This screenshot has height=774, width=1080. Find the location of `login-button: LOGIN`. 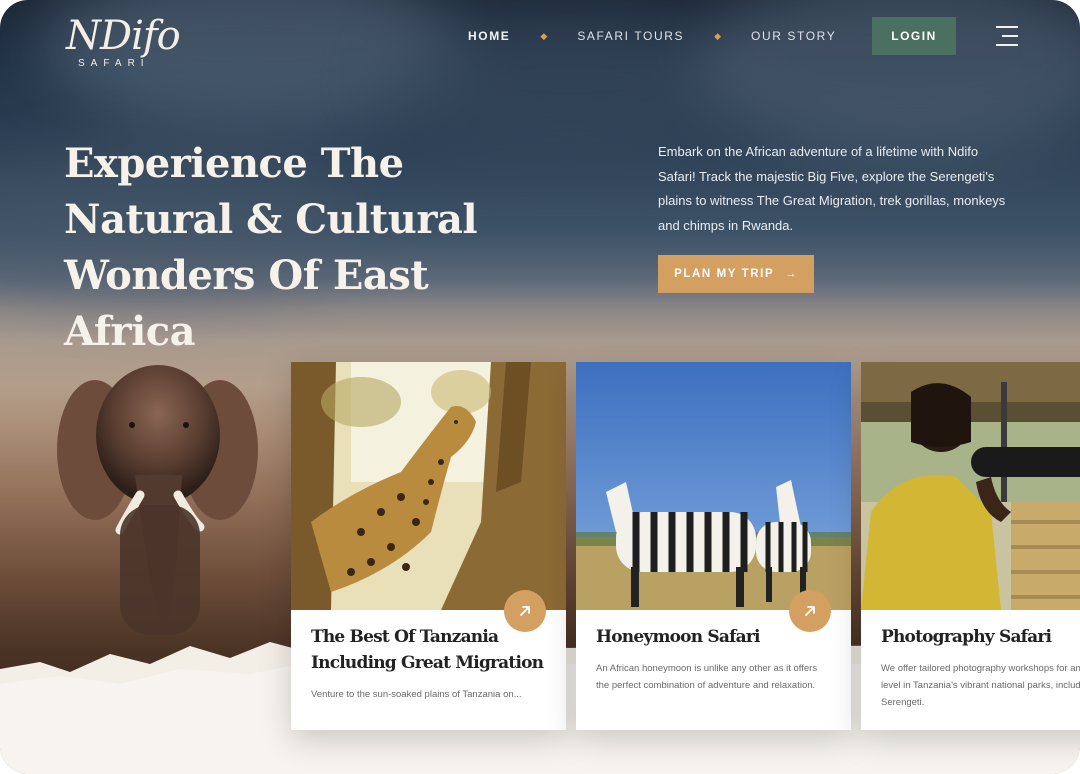

login-button: LOGIN is located at coordinates (914, 36).